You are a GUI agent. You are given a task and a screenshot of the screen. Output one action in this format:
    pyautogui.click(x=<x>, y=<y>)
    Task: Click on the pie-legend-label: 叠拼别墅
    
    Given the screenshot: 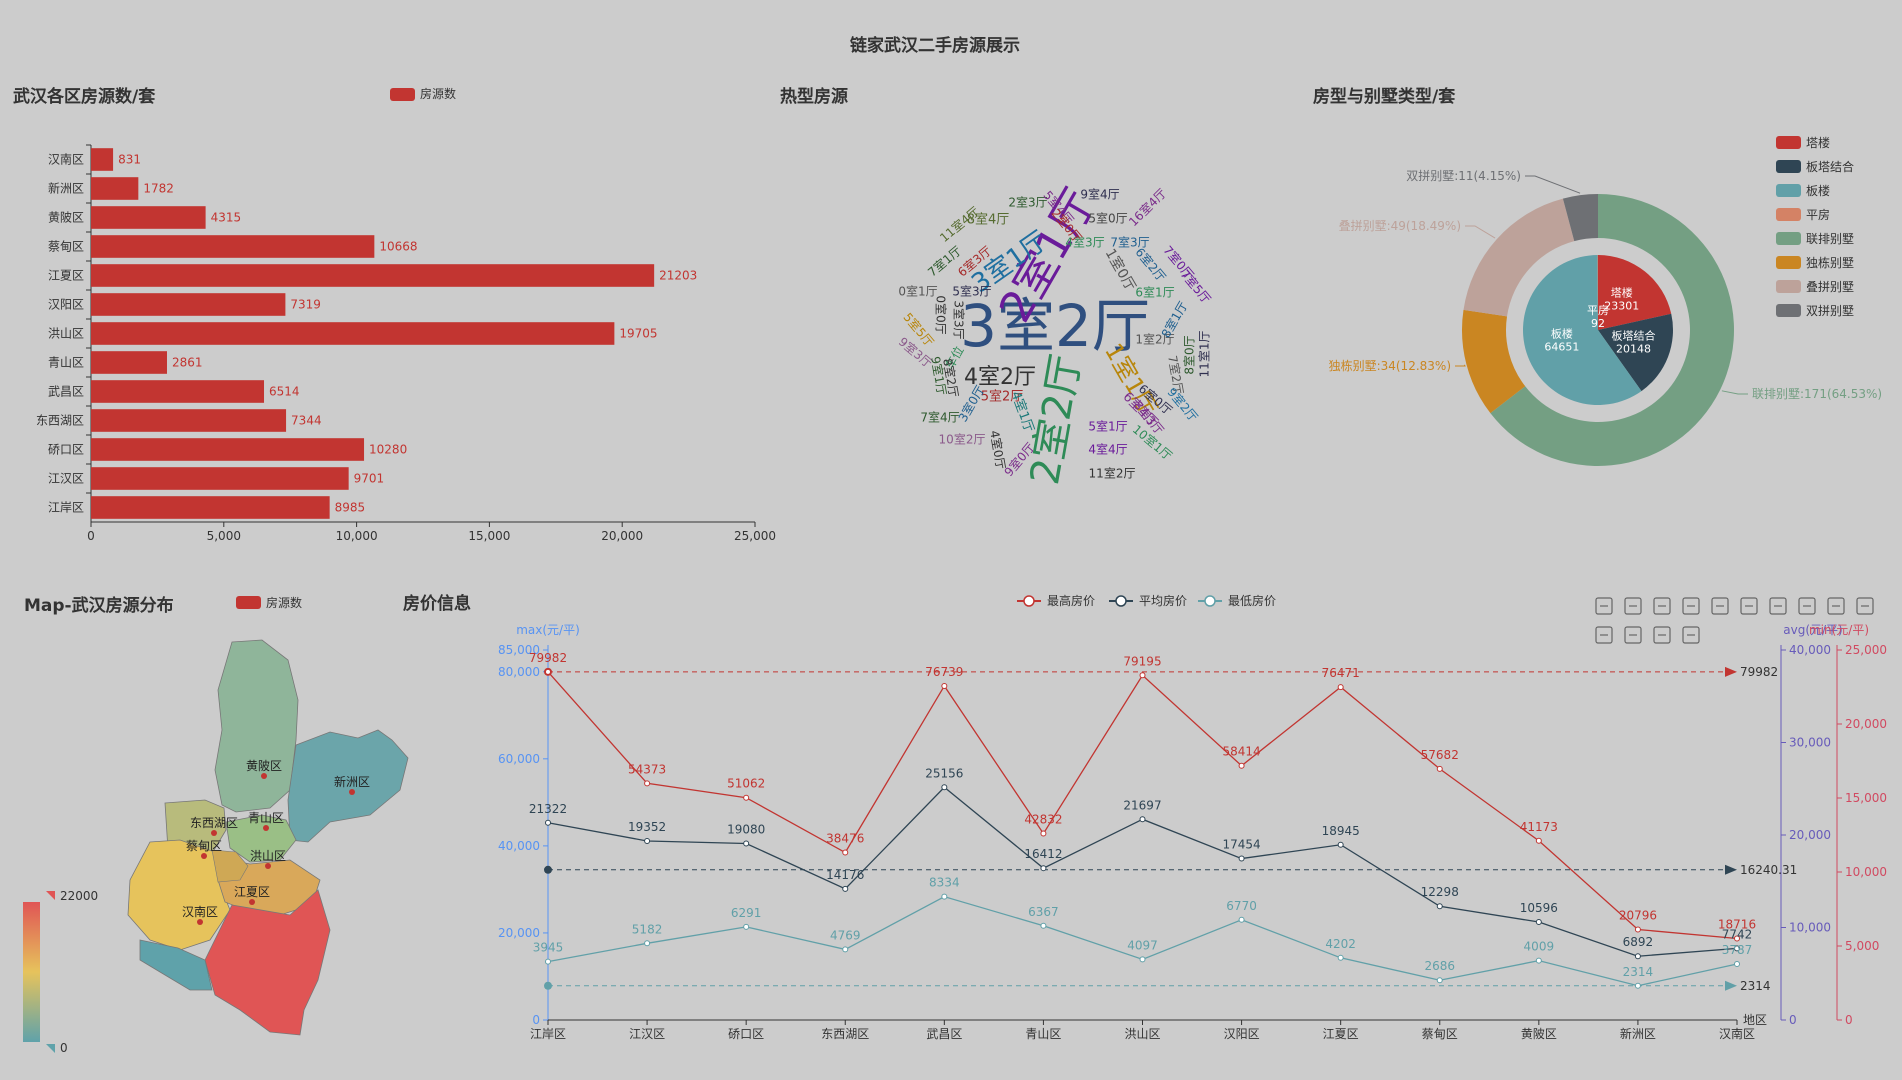 What is the action you would take?
    pyautogui.click(x=1830, y=287)
    